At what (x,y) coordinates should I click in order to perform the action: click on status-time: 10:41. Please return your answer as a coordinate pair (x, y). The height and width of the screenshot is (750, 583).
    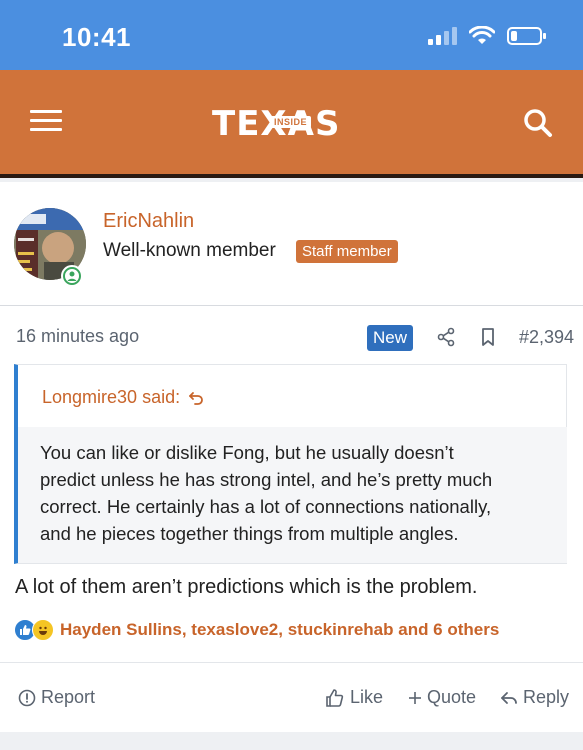
    Looking at the image, I should click on (96, 37).